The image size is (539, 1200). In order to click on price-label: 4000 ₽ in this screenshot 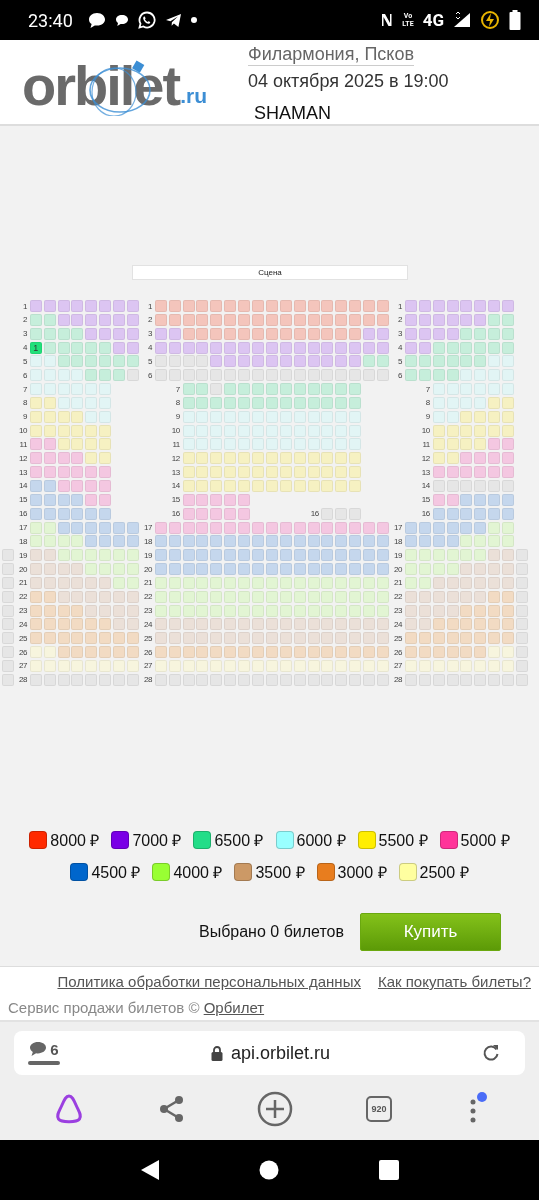, I will do `click(198, 872)`.